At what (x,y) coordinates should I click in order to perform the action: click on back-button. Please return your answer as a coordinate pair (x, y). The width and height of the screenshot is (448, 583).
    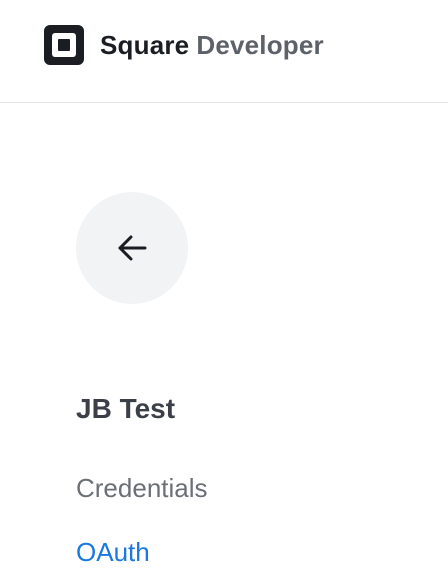
    Looking at the image, I should click on (132, 248).